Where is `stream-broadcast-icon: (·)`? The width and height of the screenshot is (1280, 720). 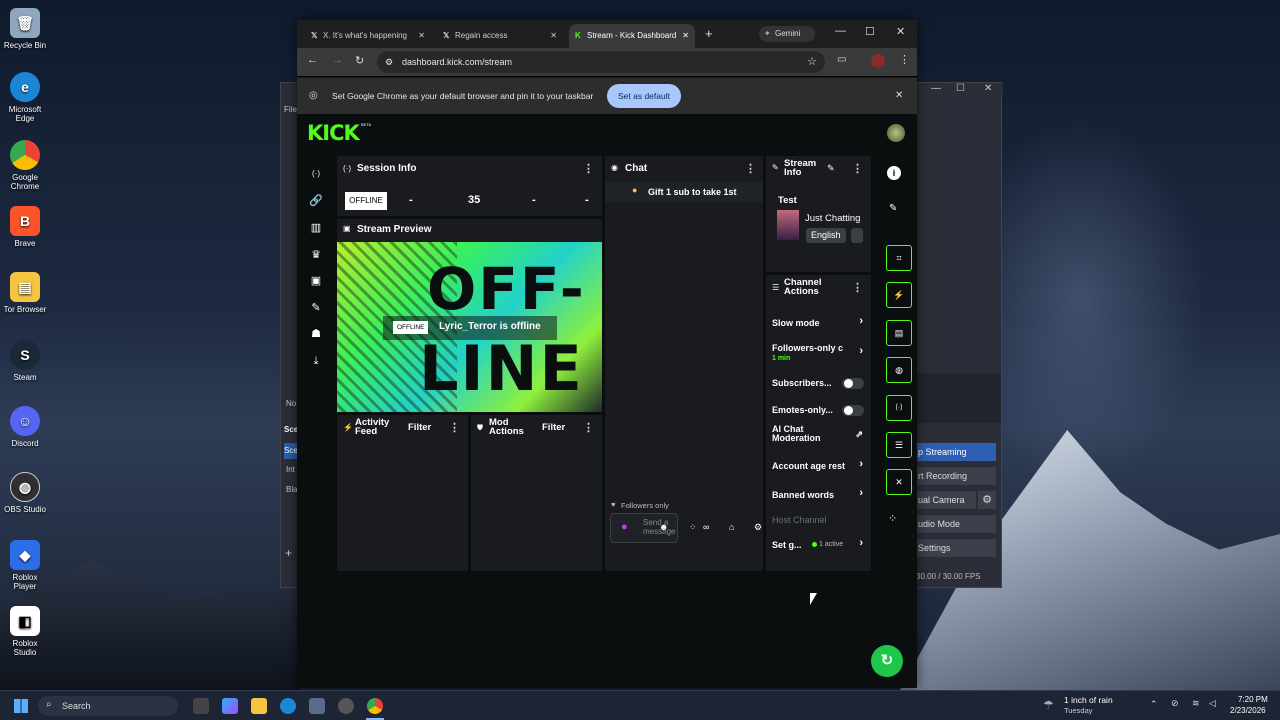
stream-broadcast-icon: (·) is located at coordinates (316, 174).